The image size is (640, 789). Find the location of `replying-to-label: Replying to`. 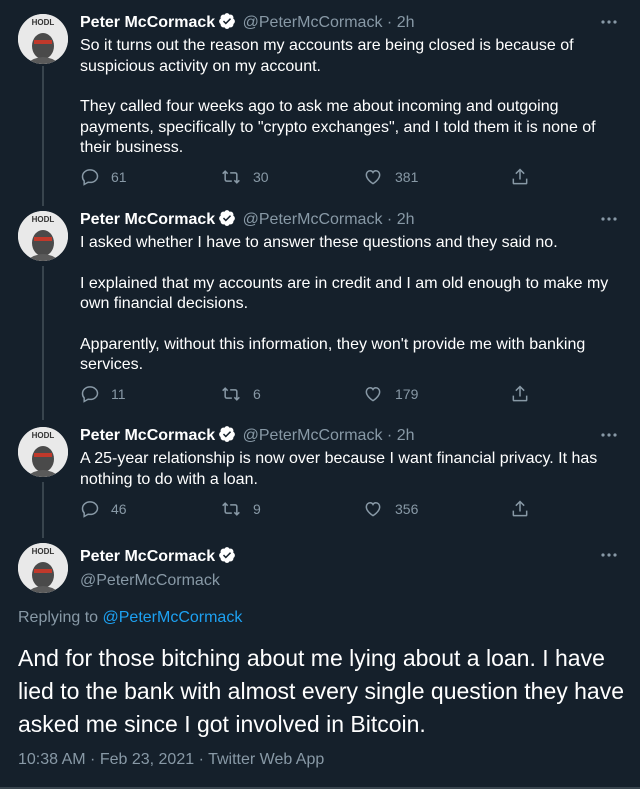

replying-to-label: Replying to is located at coordinates (58, 617).